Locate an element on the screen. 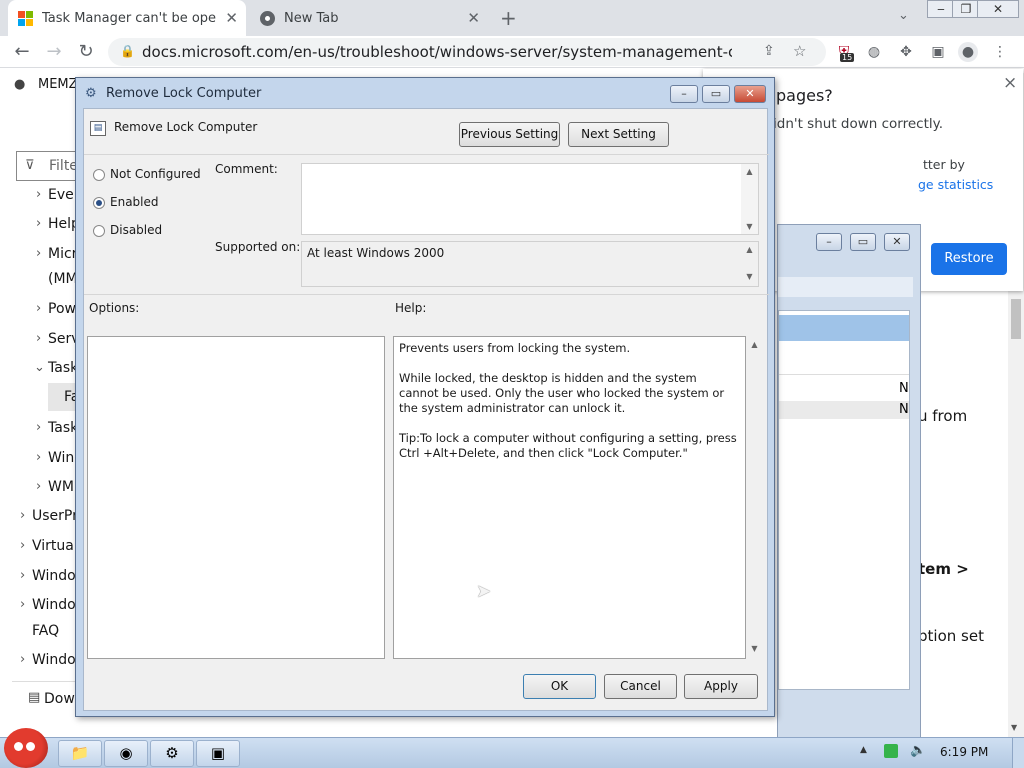  side-panel-icon: ▣ is located at coordinates (938, 52).